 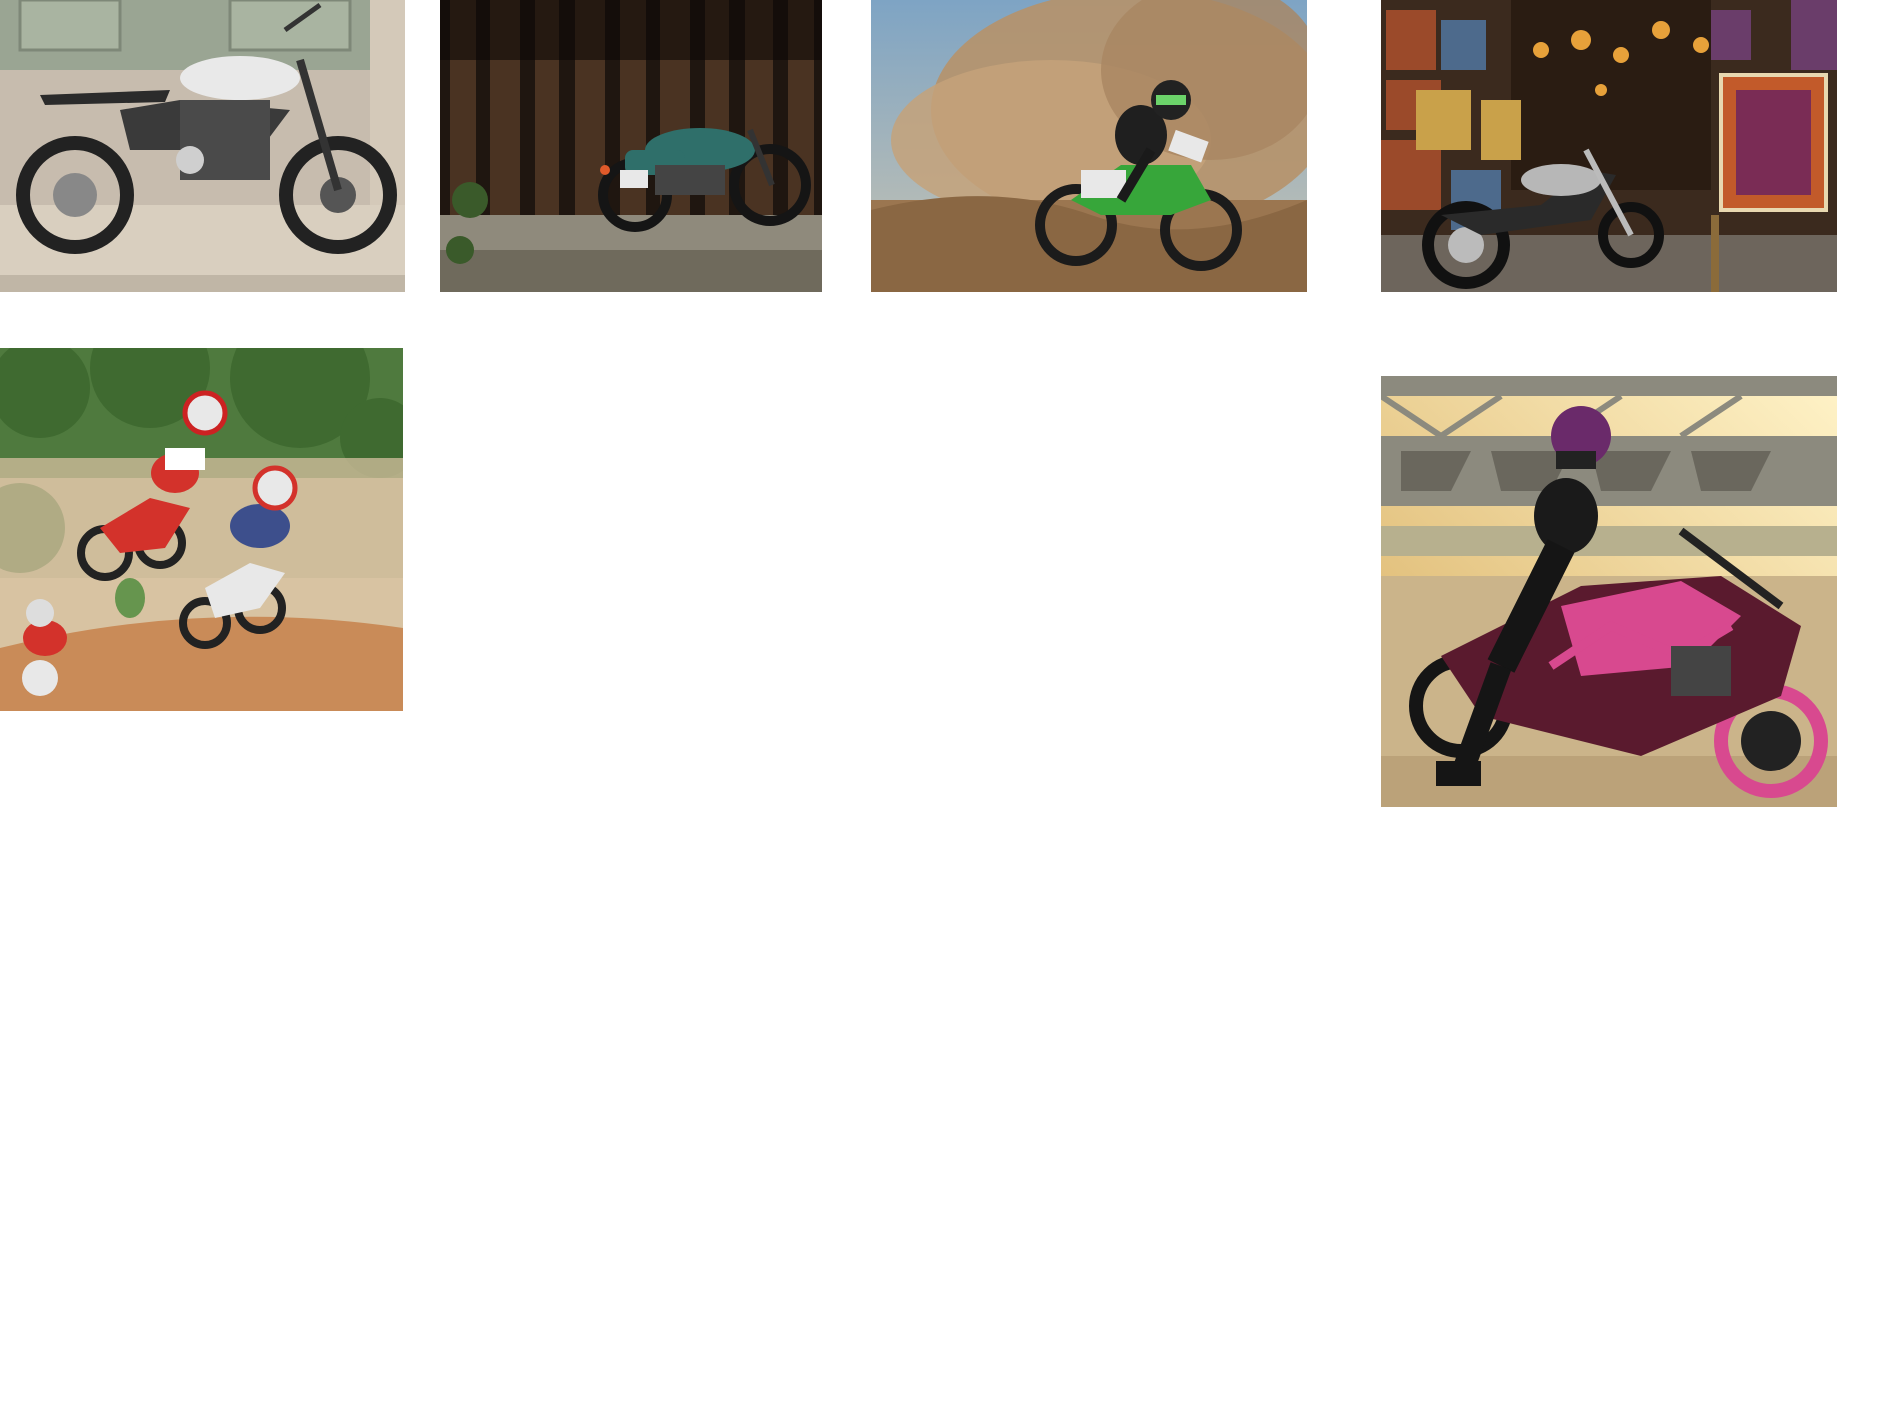 I want to click on green-classic-motorcycle-image, so click(x=631, y=146).